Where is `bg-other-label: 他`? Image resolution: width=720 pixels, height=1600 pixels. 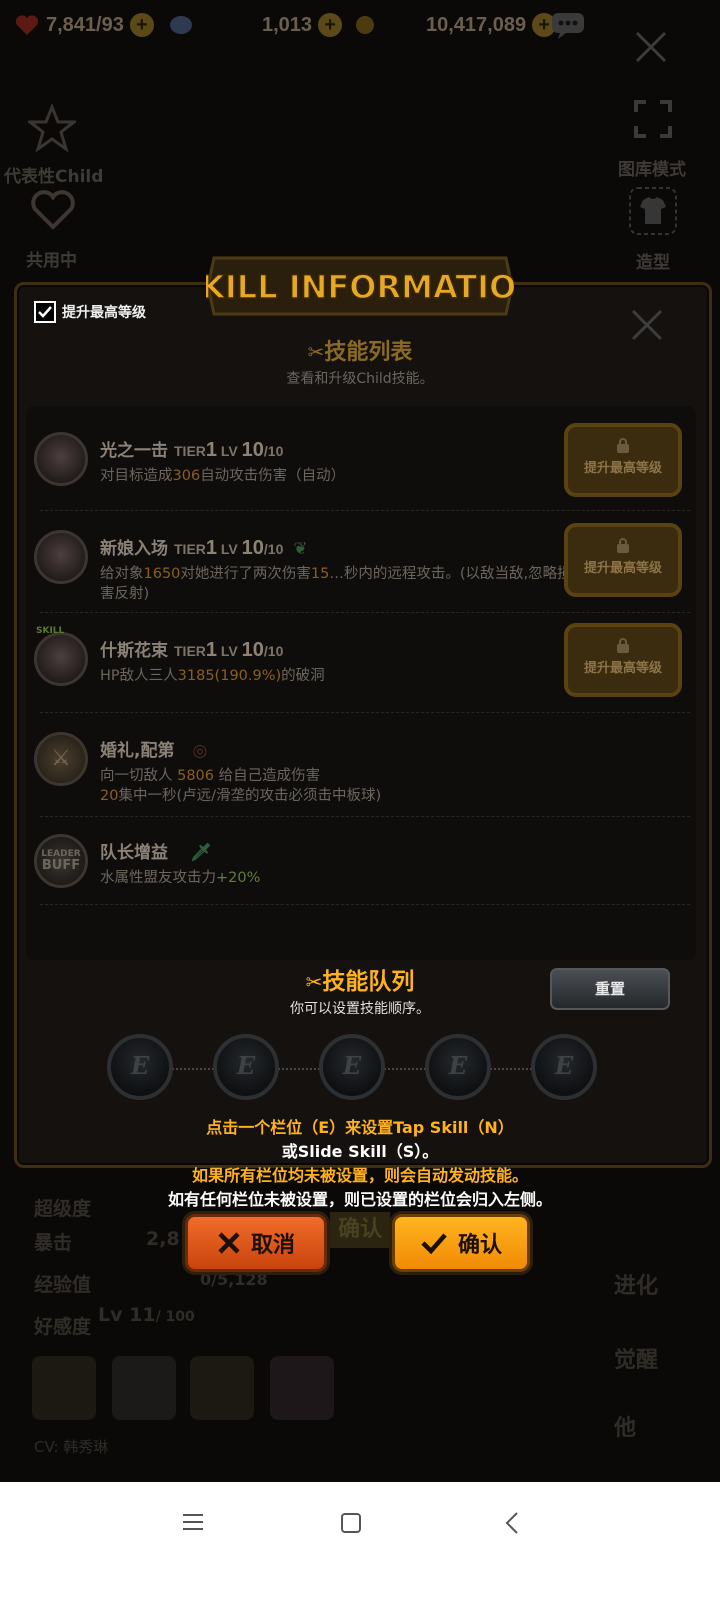 bg-other-label: 他 is located at coordinates (625, 1428).